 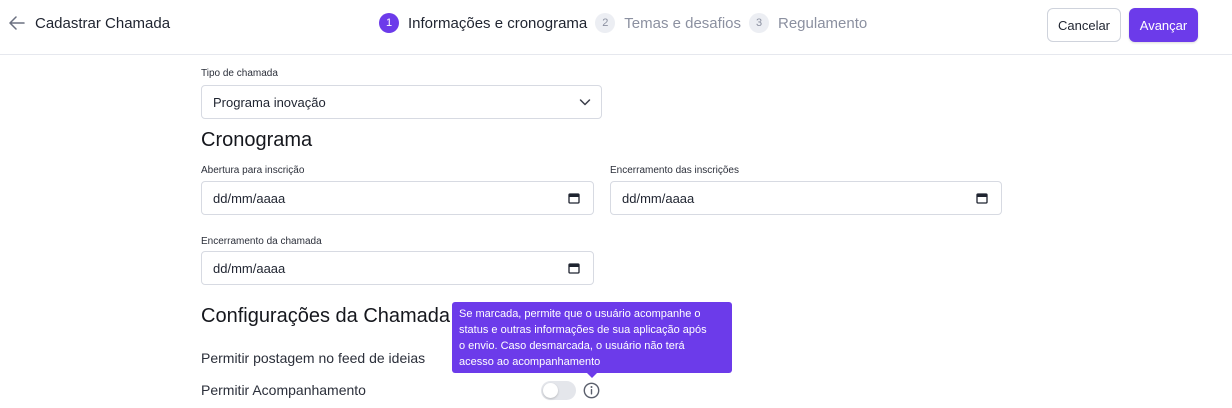 I want to click on toggle-knob, so click(x=550, y=390).